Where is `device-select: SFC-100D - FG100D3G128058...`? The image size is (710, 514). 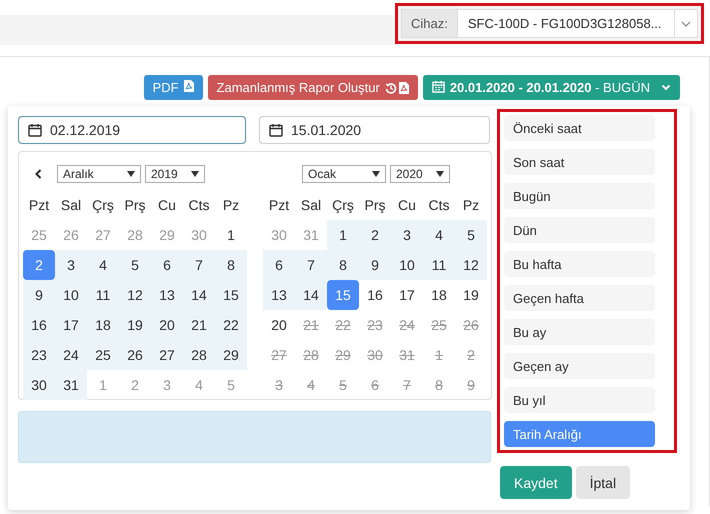 device-select: SFC-100D - FG100D3G128058... is located at coordinates (577, 23).